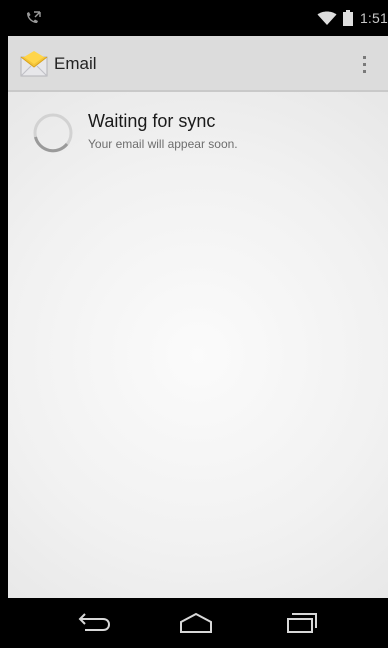 The image size is (388, 648). What do you see at coordinates (163, 144) in the screenshot?
I see `sync-status-subtitle: Your email will appear soon.` at bounding box center [163, 144].